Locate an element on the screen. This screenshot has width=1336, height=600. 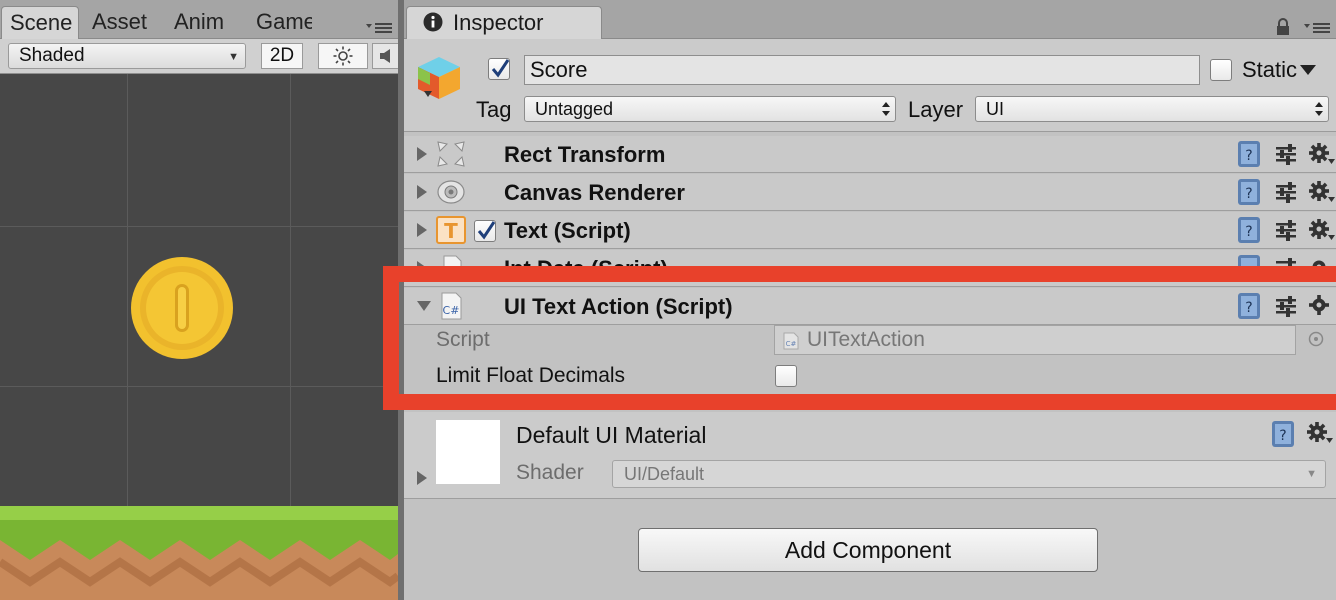
tab-inspector: Inspector is located at coordinates (504, 22).